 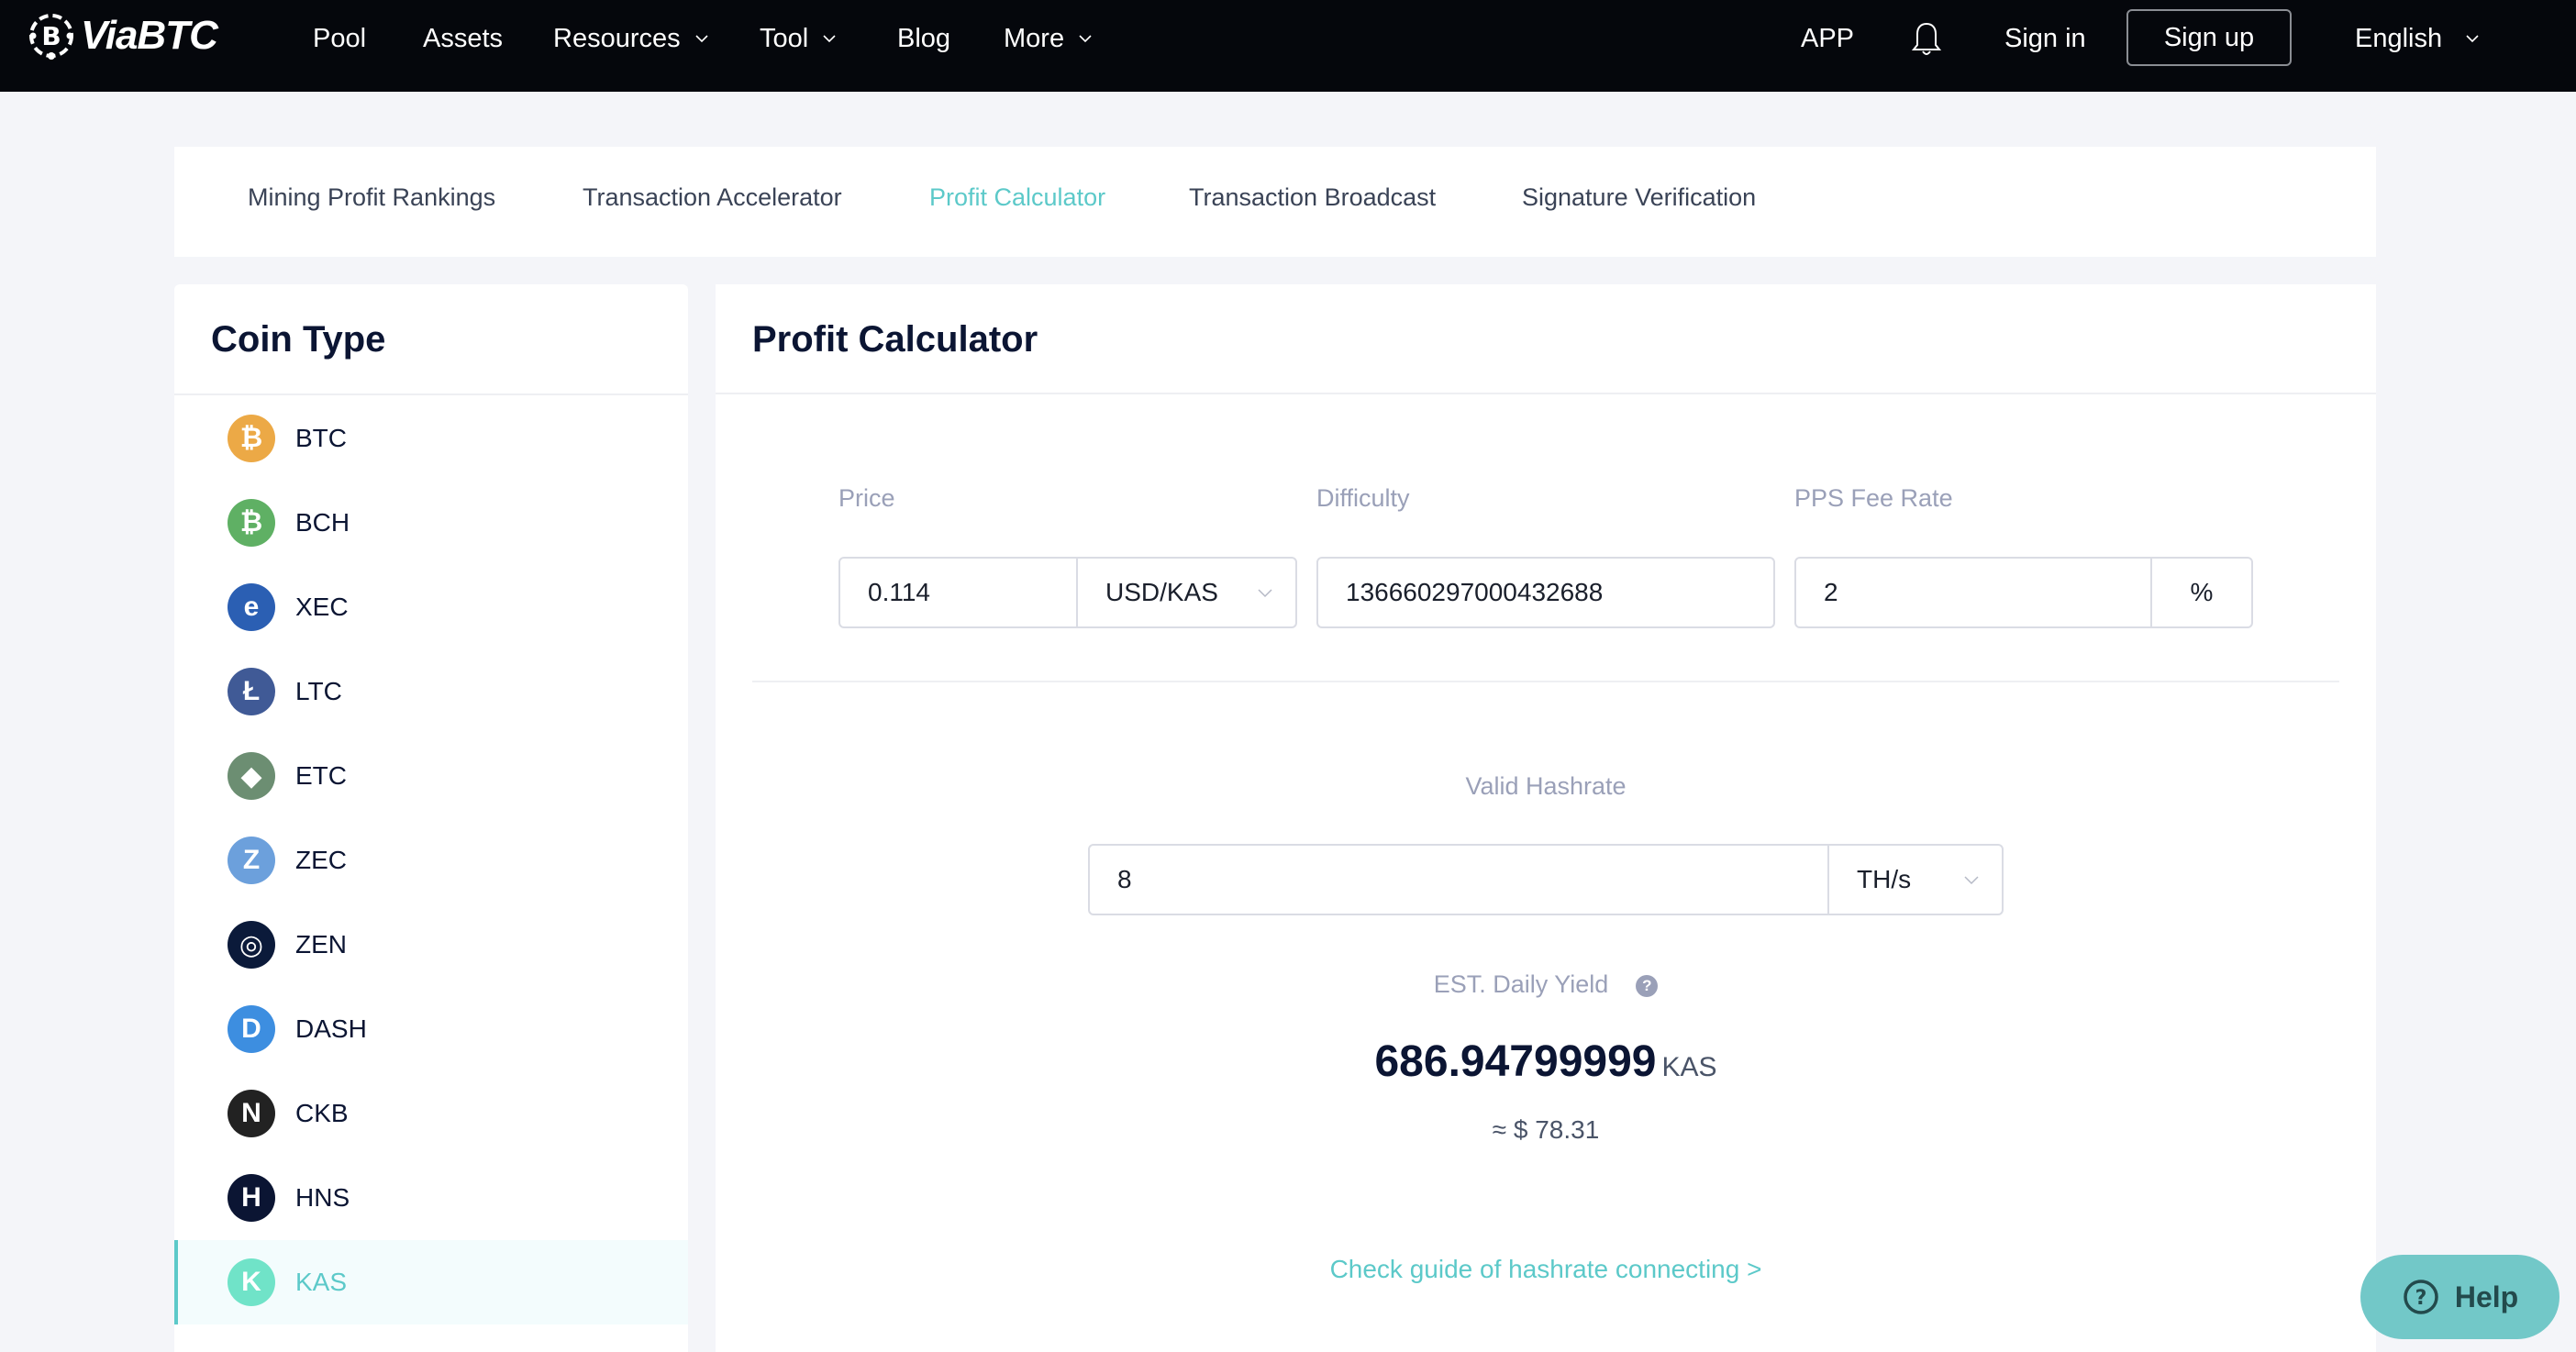 I want to click on coin-label: BTC, so click(x=321, y=438).